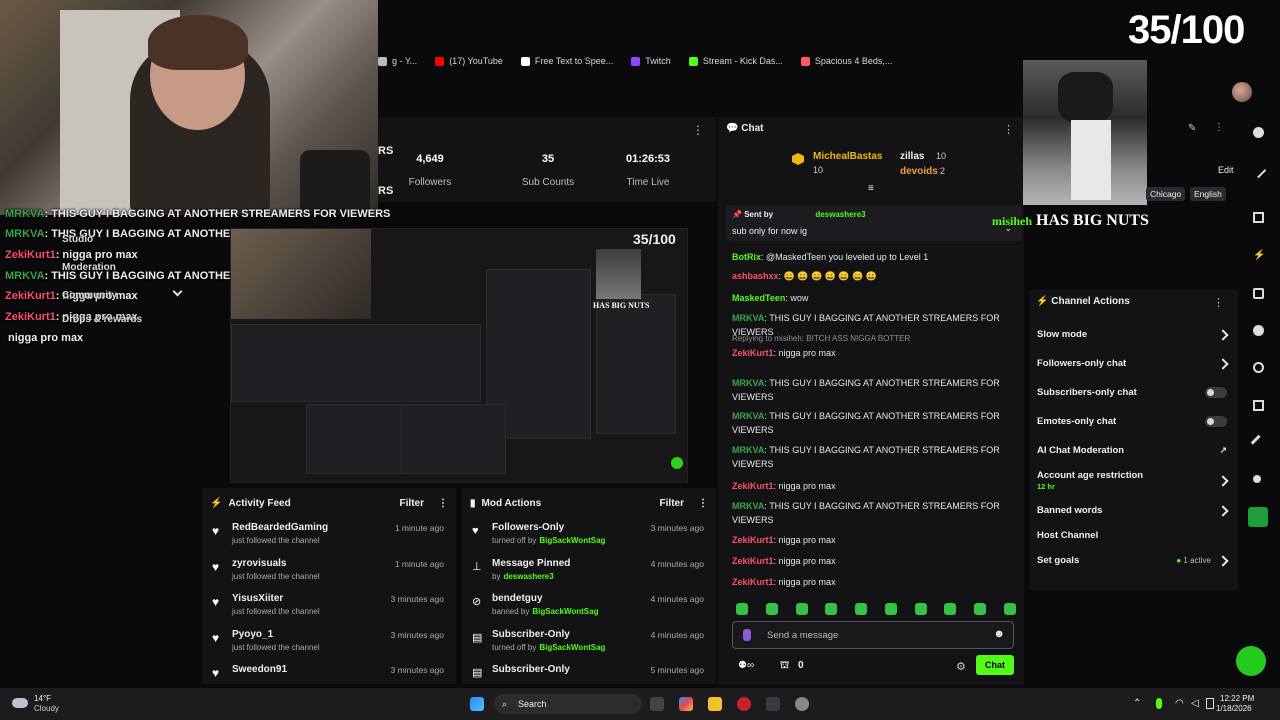  I want to click on wrench-icon, so click(1258, 442).